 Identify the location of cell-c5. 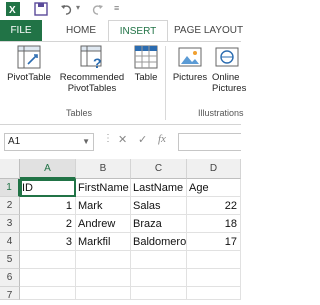
(159, 260).